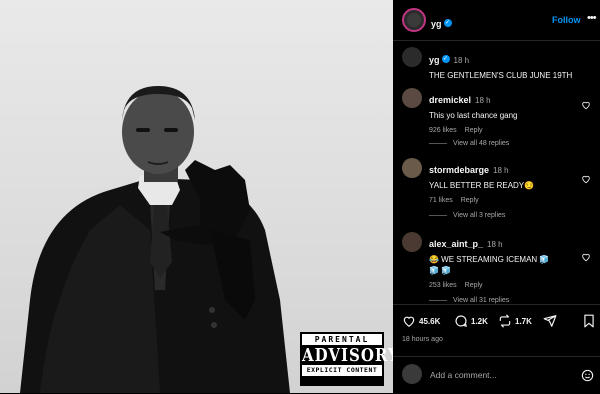 Image resolution: width=600 pixels, height=394 pixels. What do you see at coordinates (592, 18) in the screenshot?
I see `more-icon: •••` at bounding box center [592, 18].